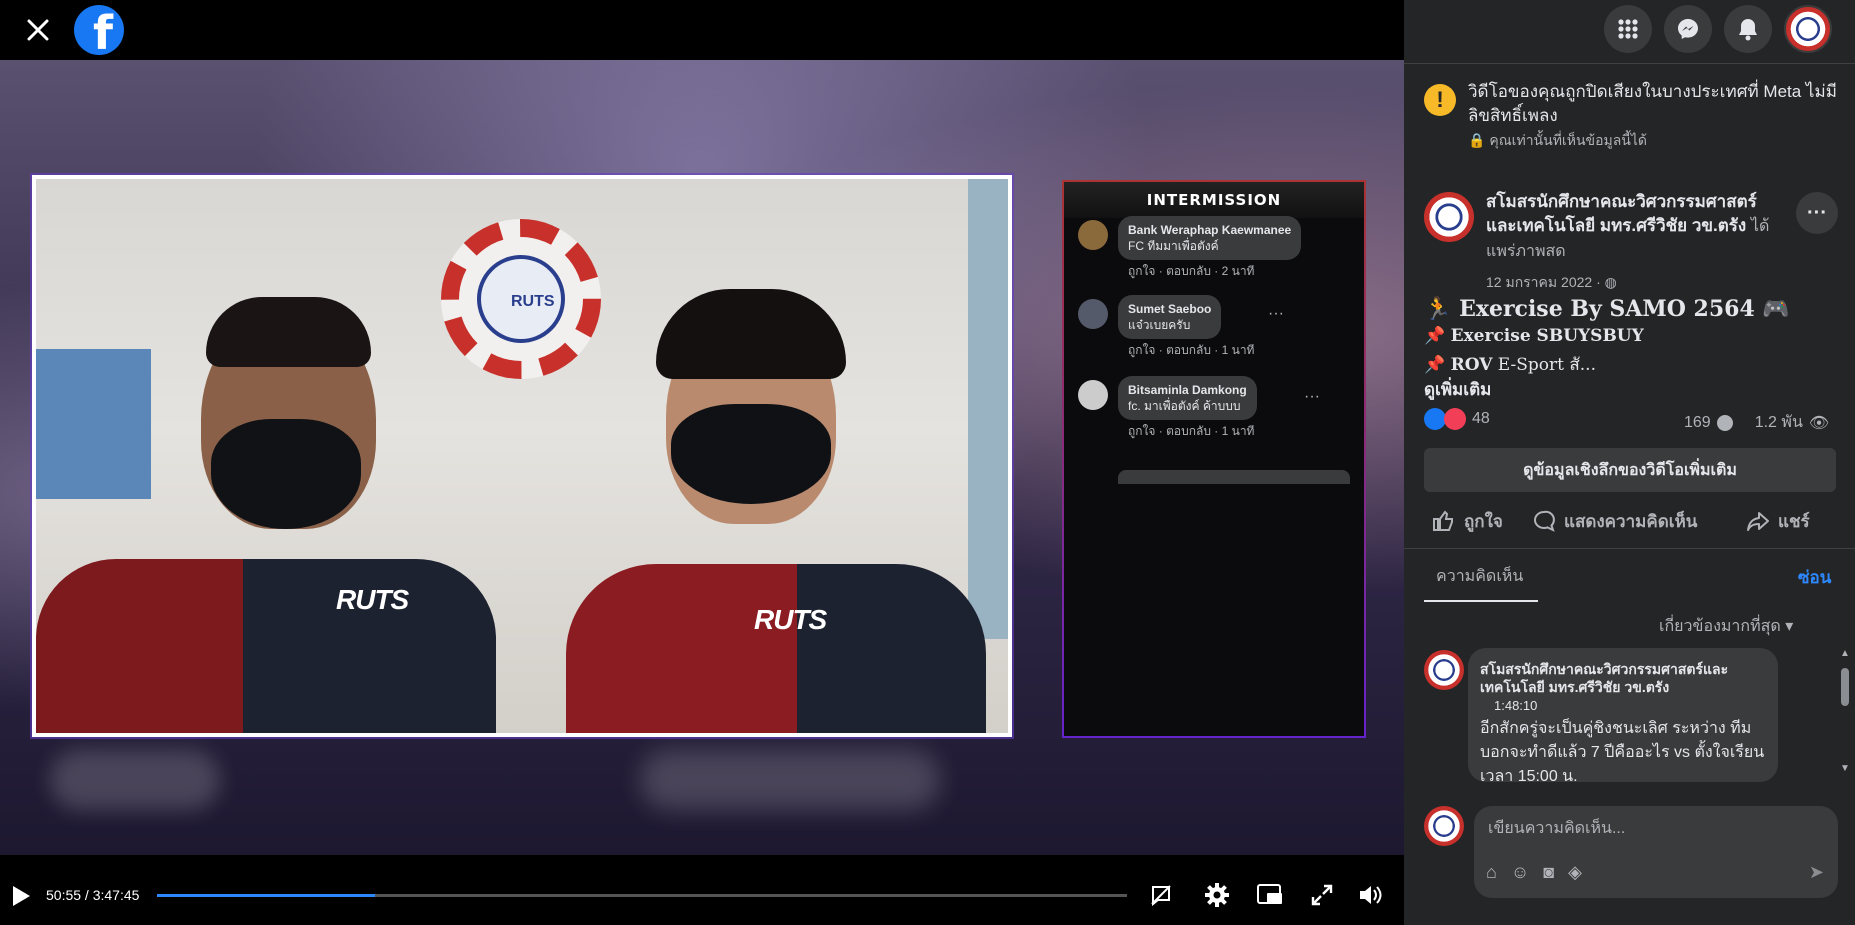 The width and height of the screenshot is (1855, 925). What do you see at coordinates (1477, 140) in the screenshot?
I see `lock-icon: 🔒` at bounding box center [1477, 140].